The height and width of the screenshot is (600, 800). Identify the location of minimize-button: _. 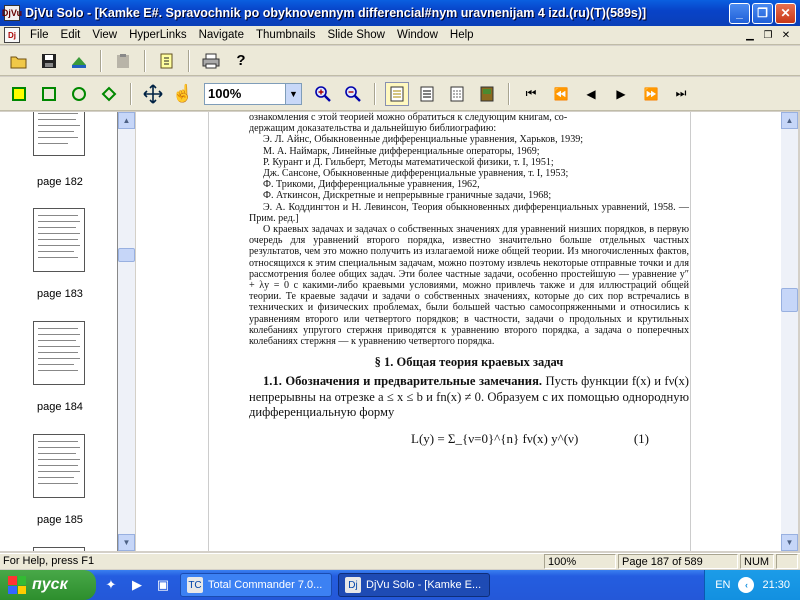
(739, 13).